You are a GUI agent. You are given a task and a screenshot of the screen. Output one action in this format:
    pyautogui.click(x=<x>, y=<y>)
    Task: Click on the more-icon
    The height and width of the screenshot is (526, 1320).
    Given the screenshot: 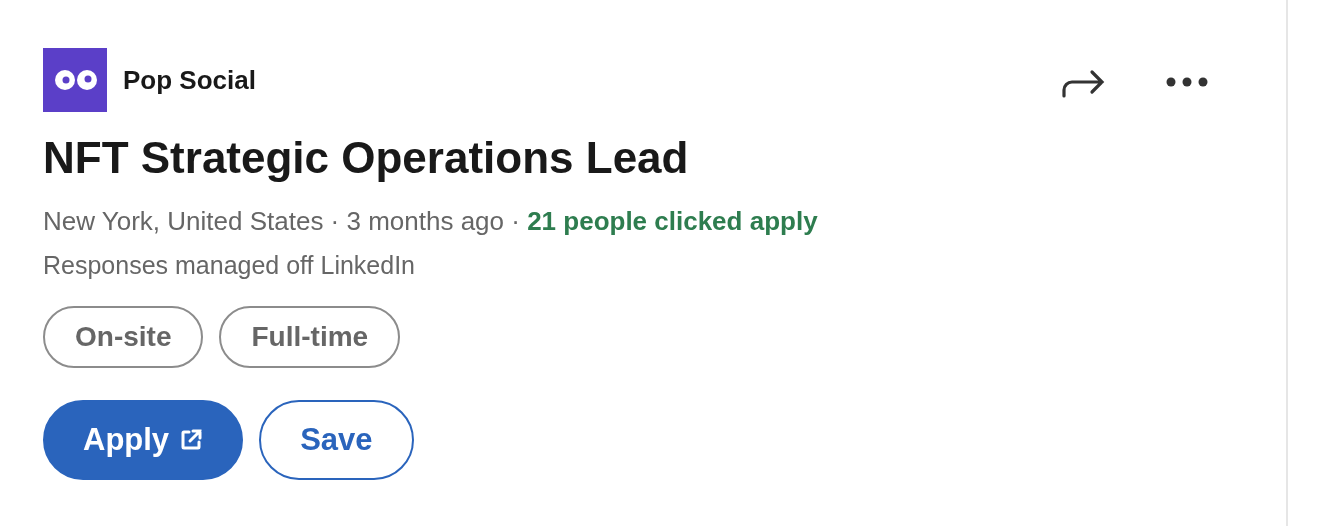 What is the action you would take?
    pyautogui.click(x=1187, y=82)
    